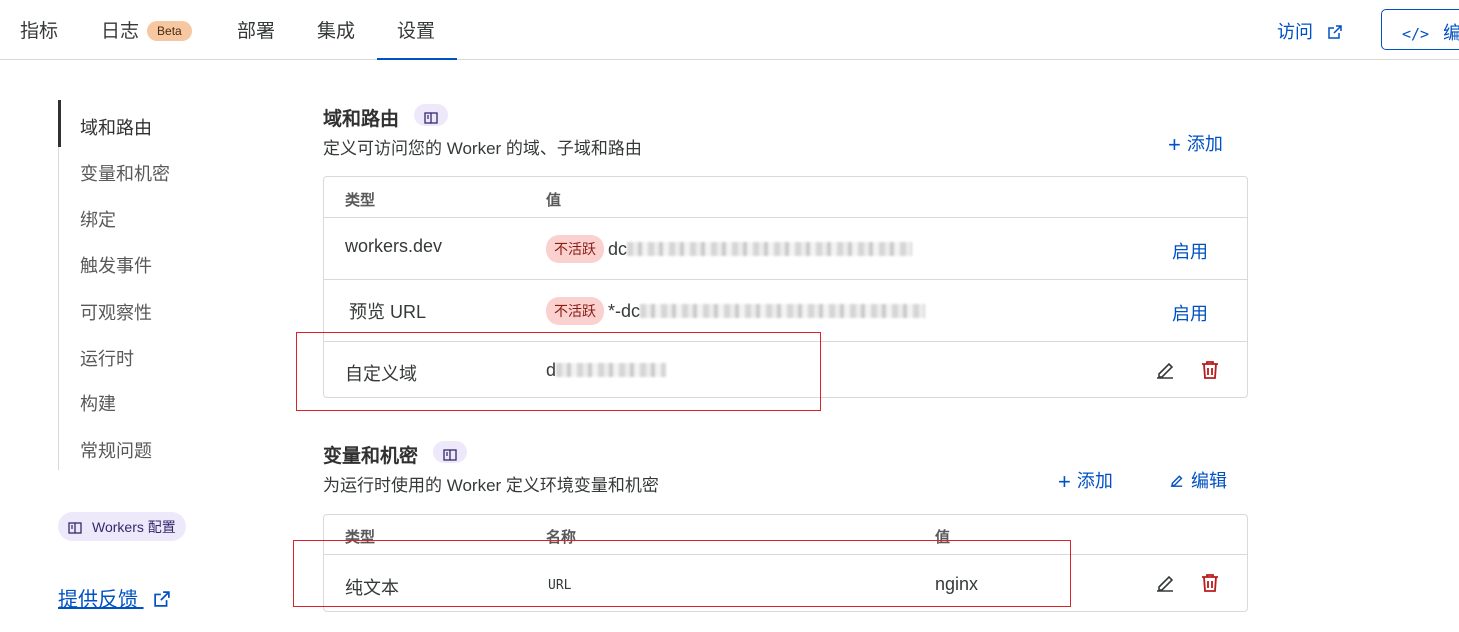 This screenshot has width=1459, height=632. I want to click on tab-integrations-label: 集成, so click(336, 31).